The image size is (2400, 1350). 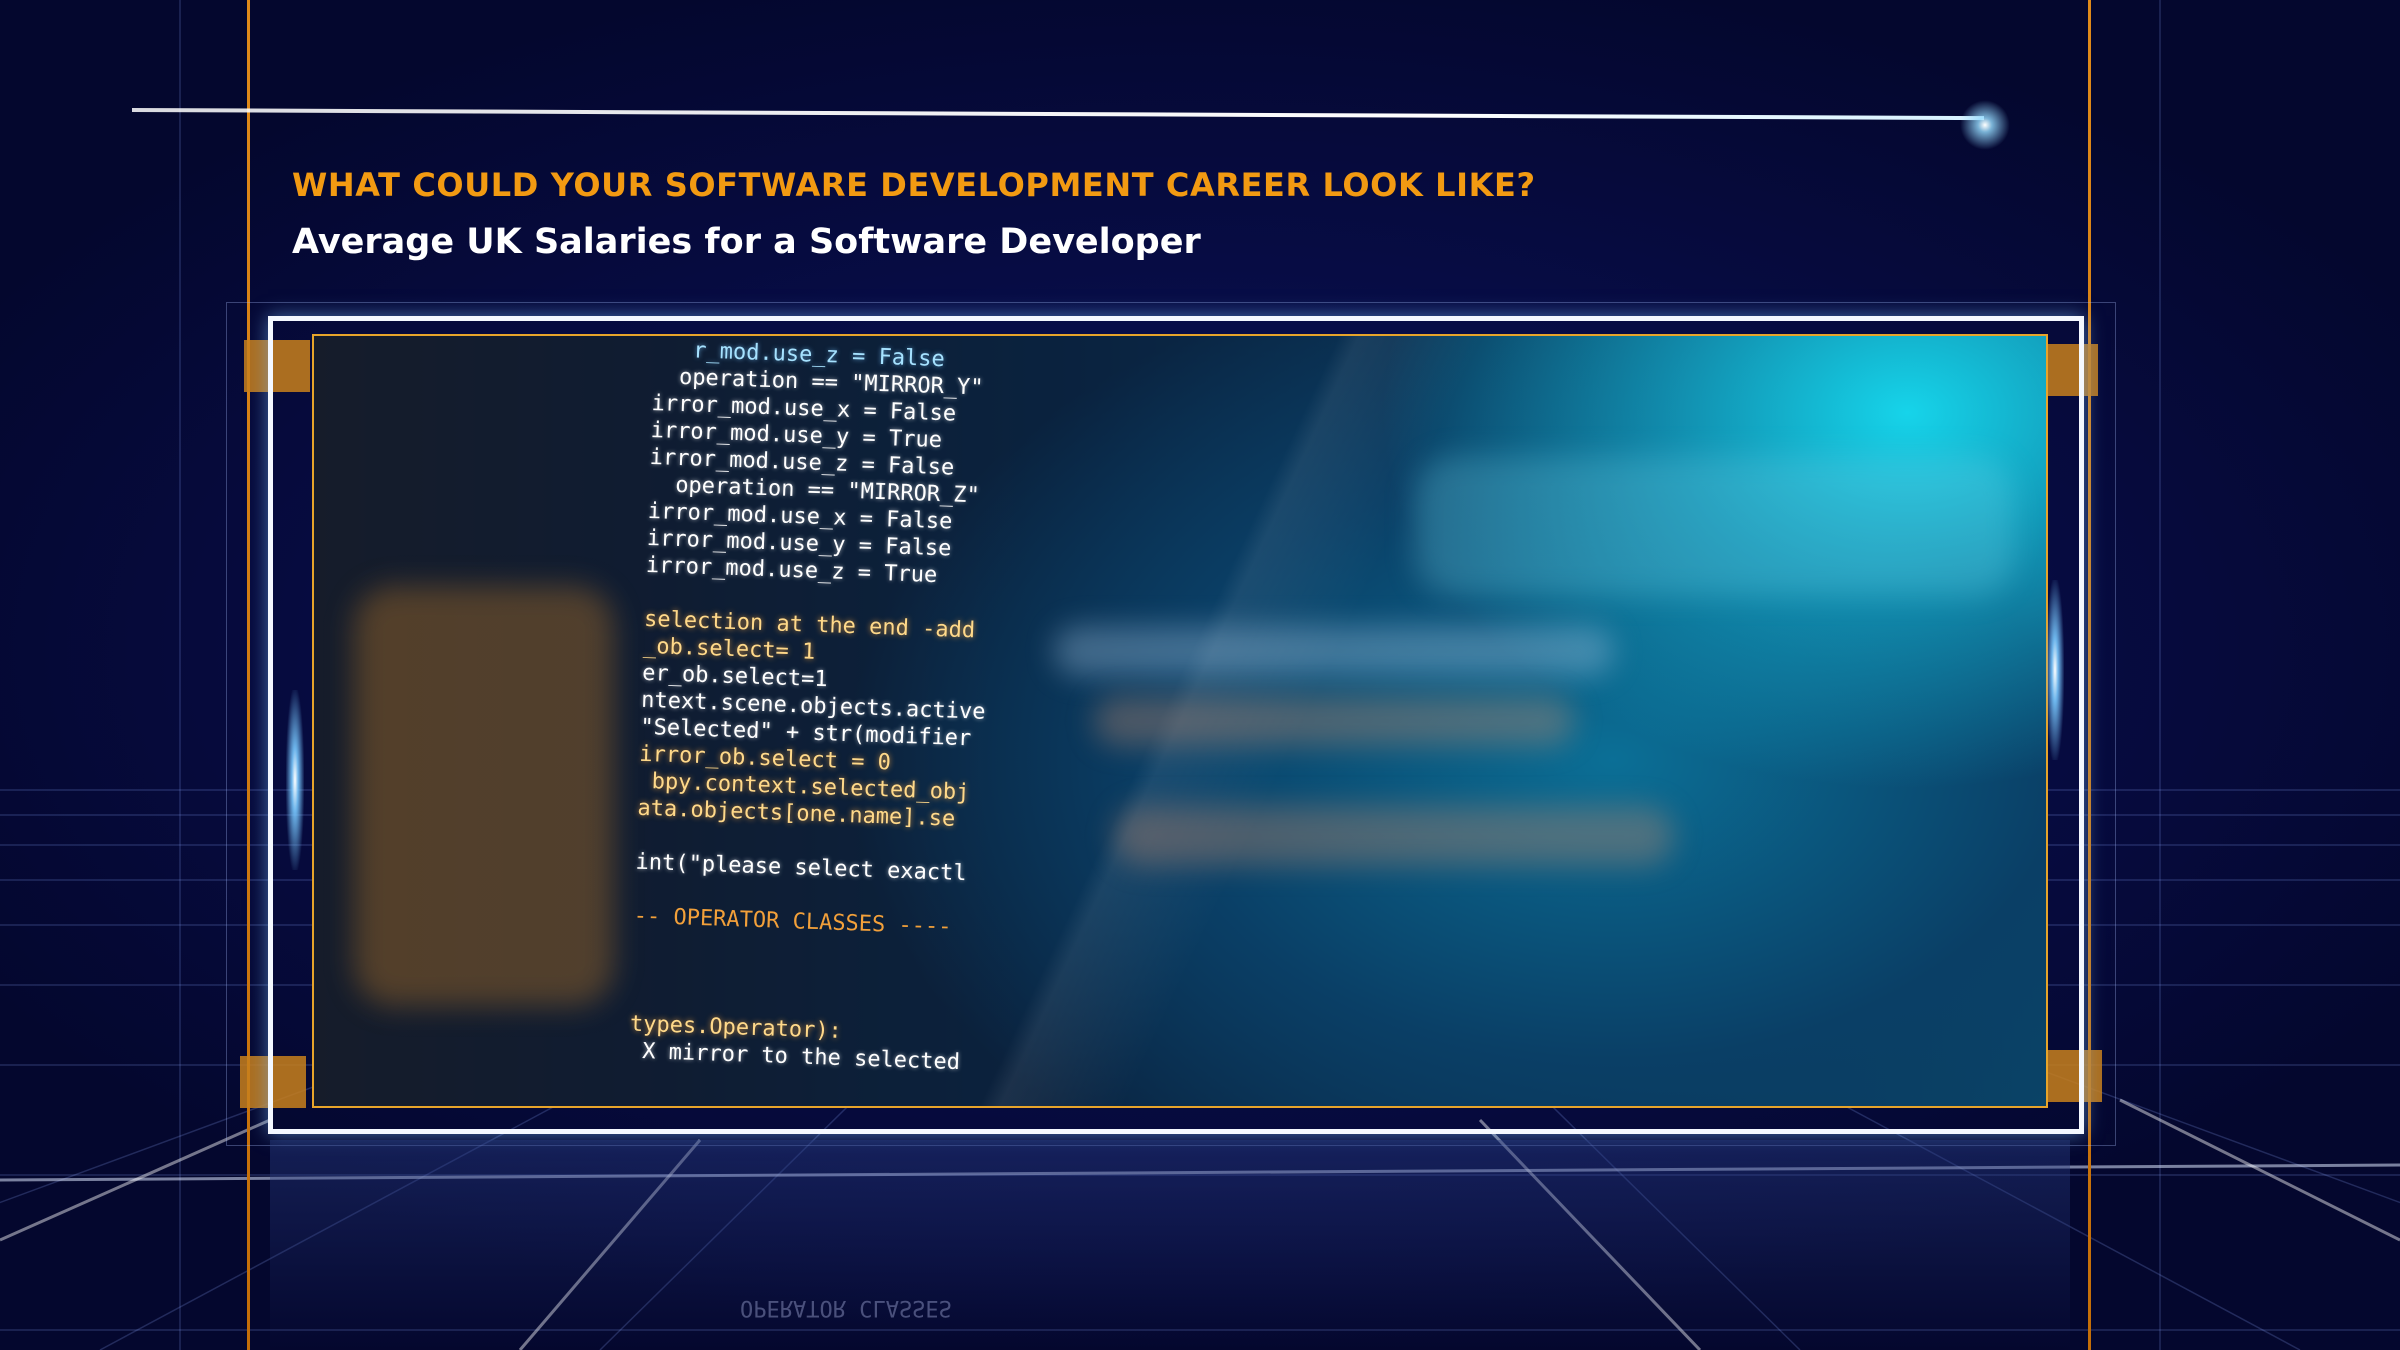 What do you see at coordinates (295, 780) in the screenshot?
I see `frame-glow-left` at bounding box center [295, 780].